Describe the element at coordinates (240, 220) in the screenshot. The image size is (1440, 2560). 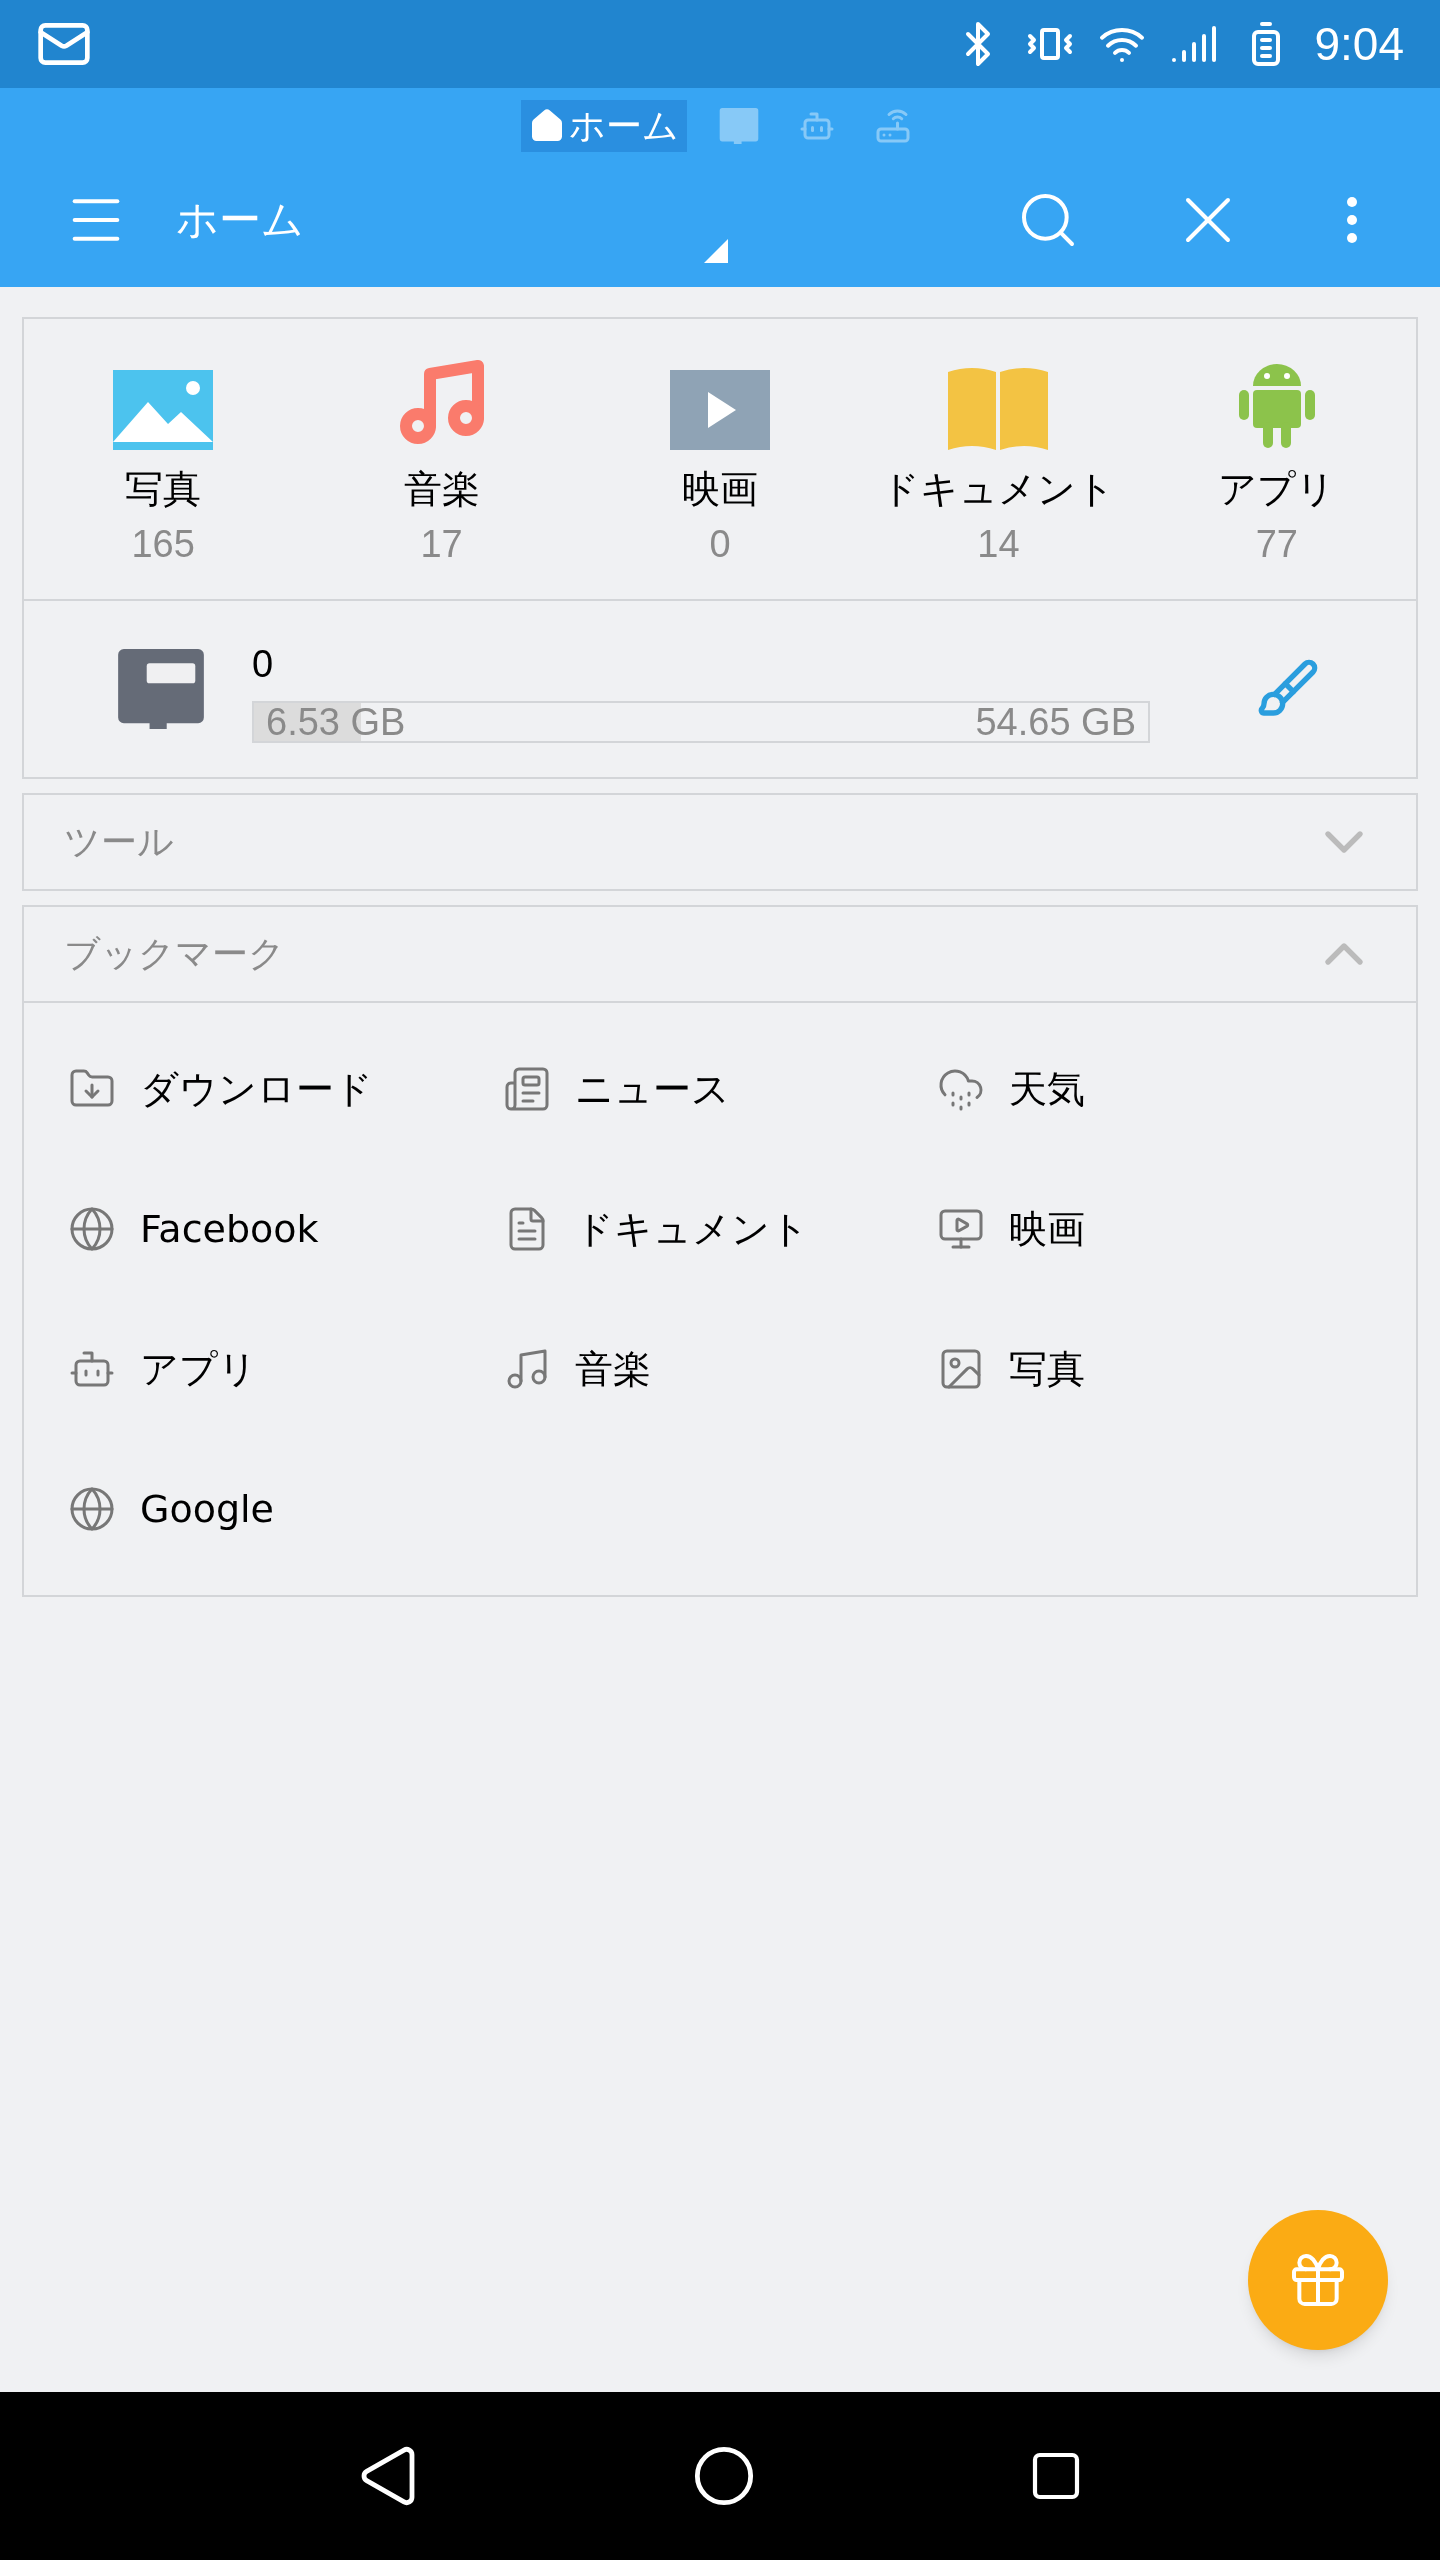
I see `app-bar-title: ホーム` at that location.